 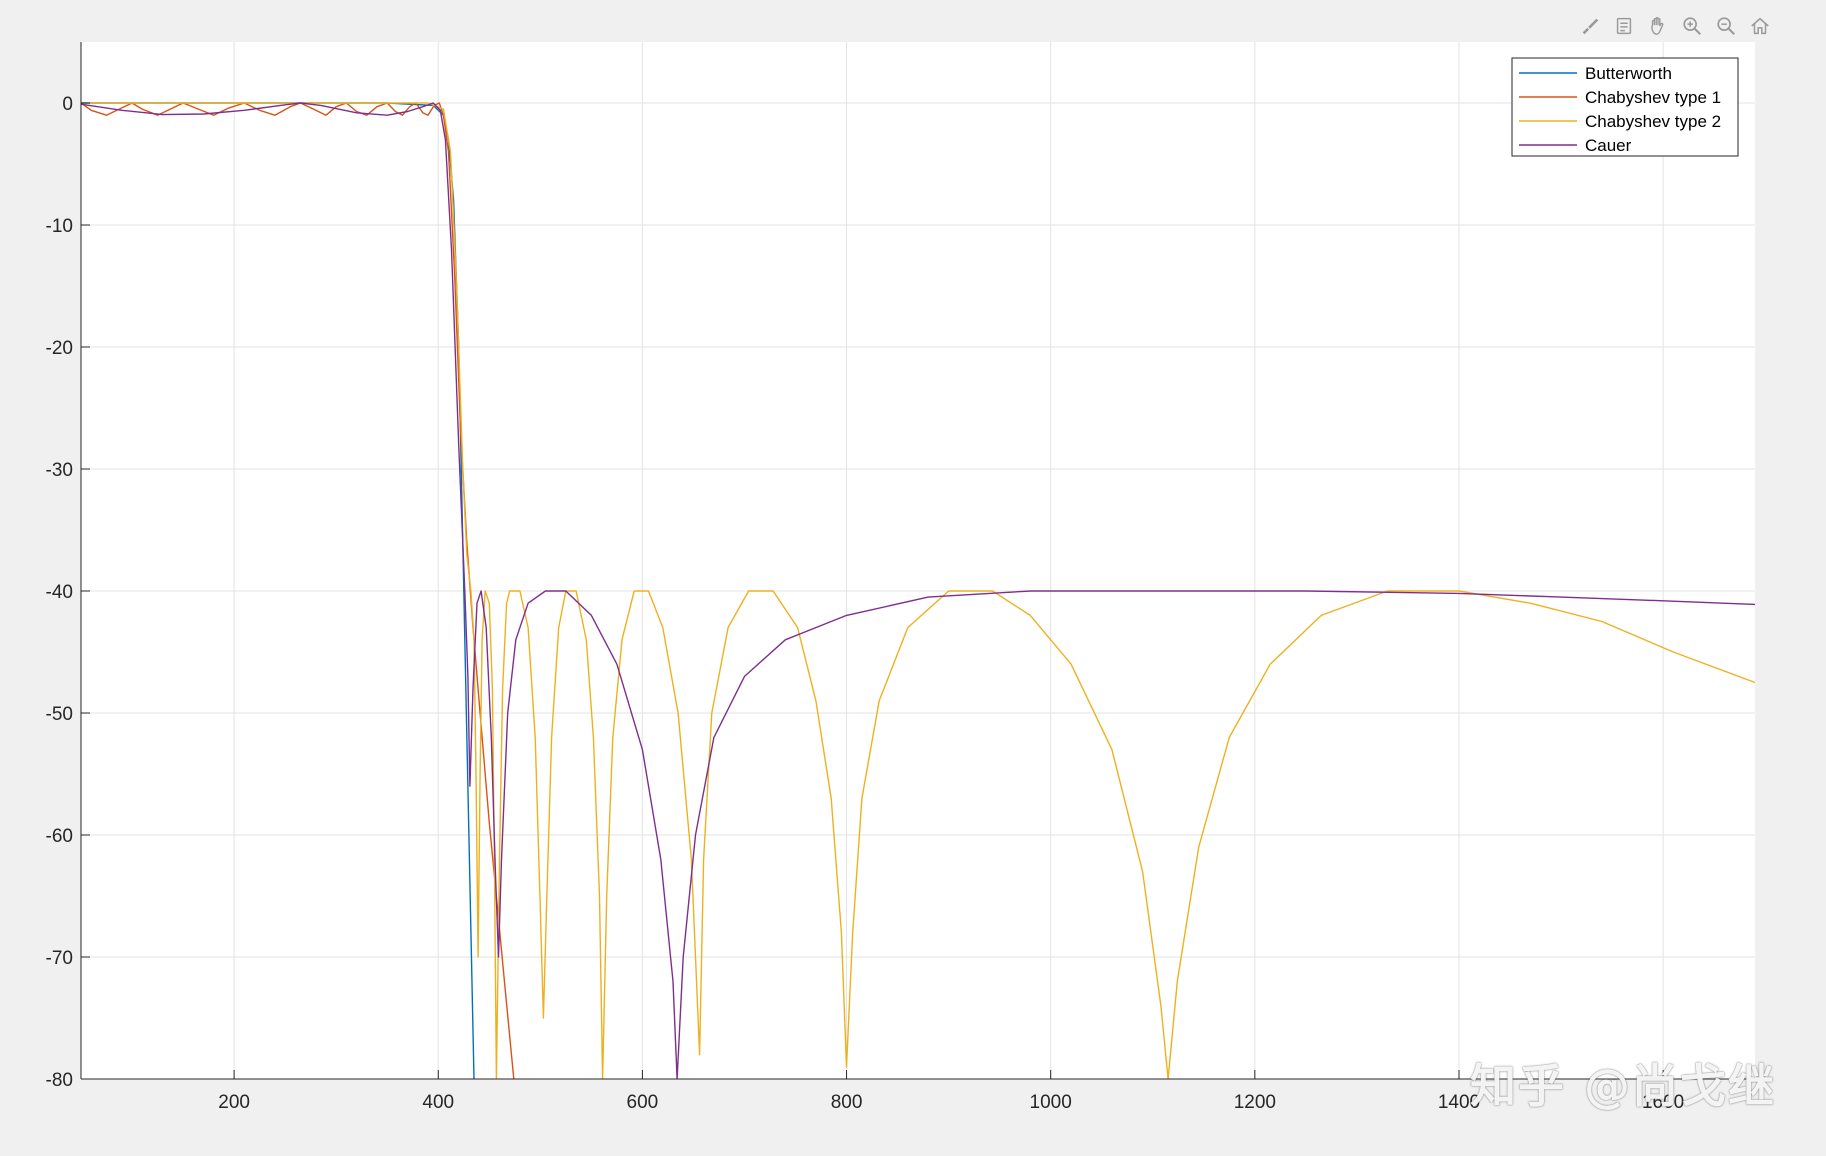 I want to click on data-tips-icon, so click(x=1624, y=26).